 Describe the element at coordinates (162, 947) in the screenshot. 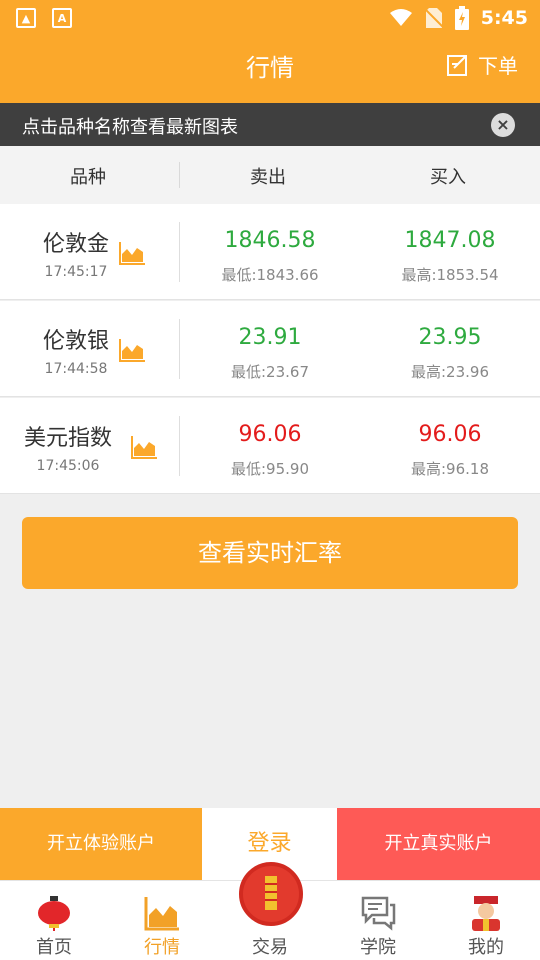

I see `tab-label: 行情` at that location.